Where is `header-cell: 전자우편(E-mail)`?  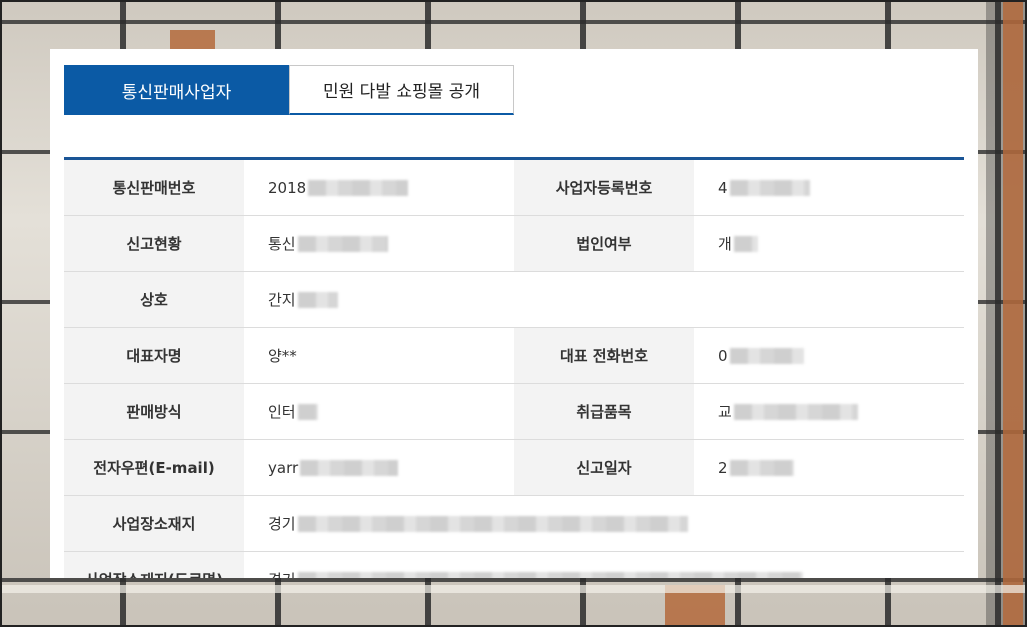
header-cell: 전자우편(E-mail) is located at coordinates (154, 467).